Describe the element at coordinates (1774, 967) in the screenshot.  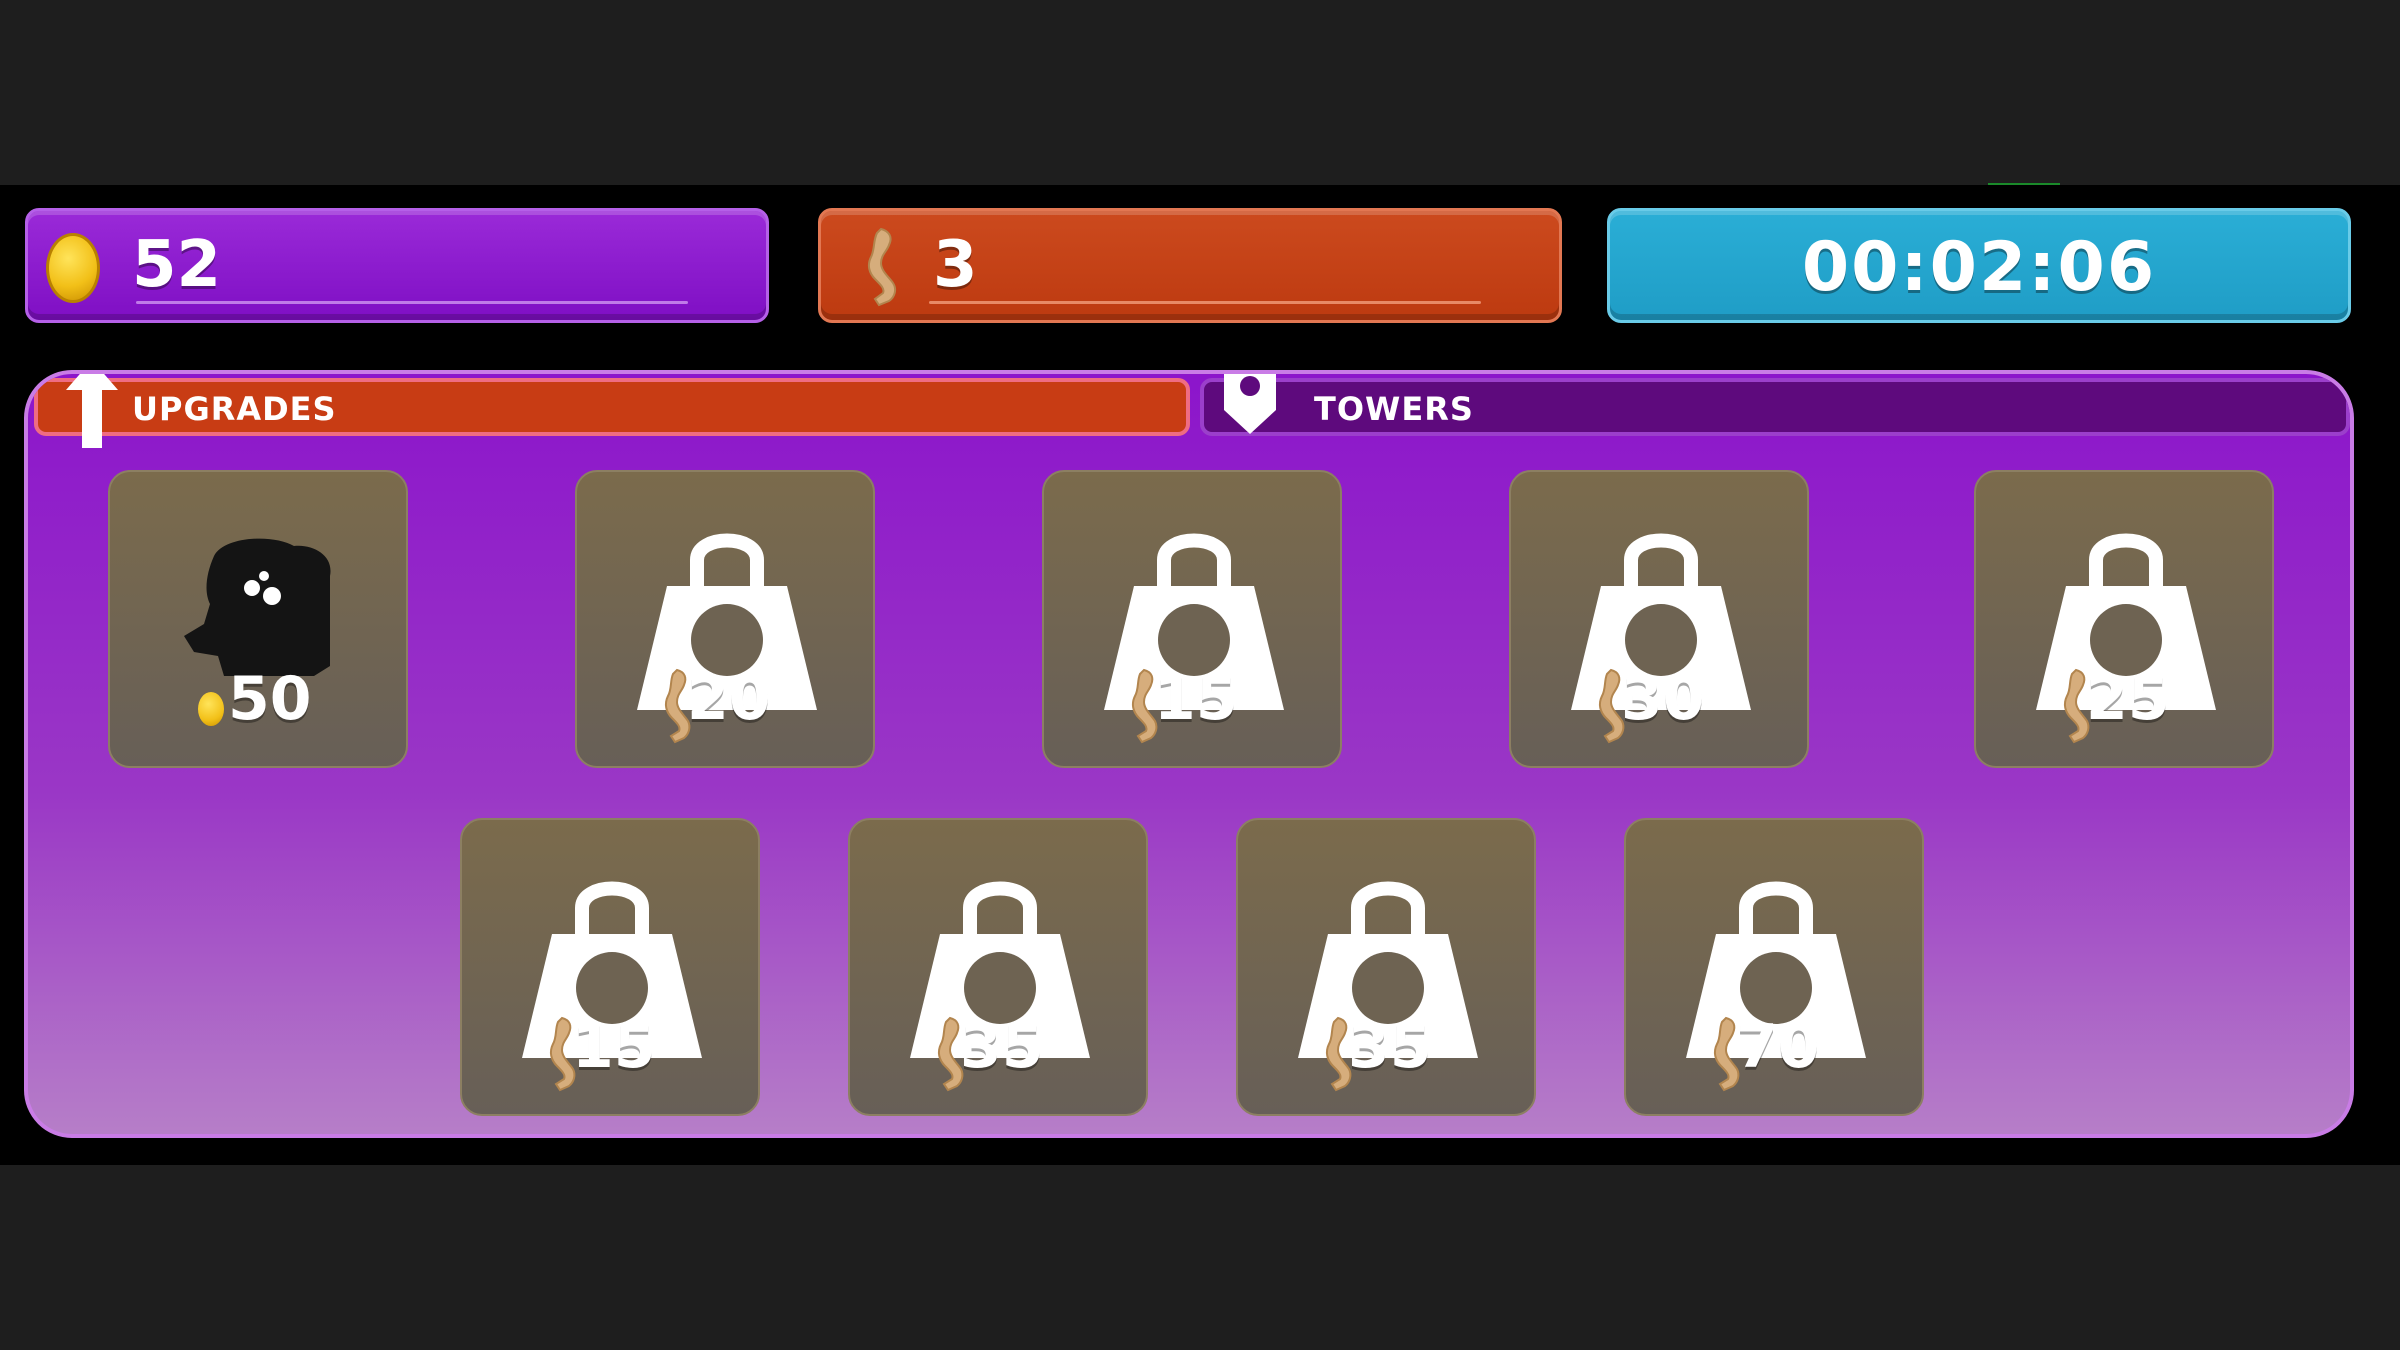
I see `tower-slot-9: 70` at that location.